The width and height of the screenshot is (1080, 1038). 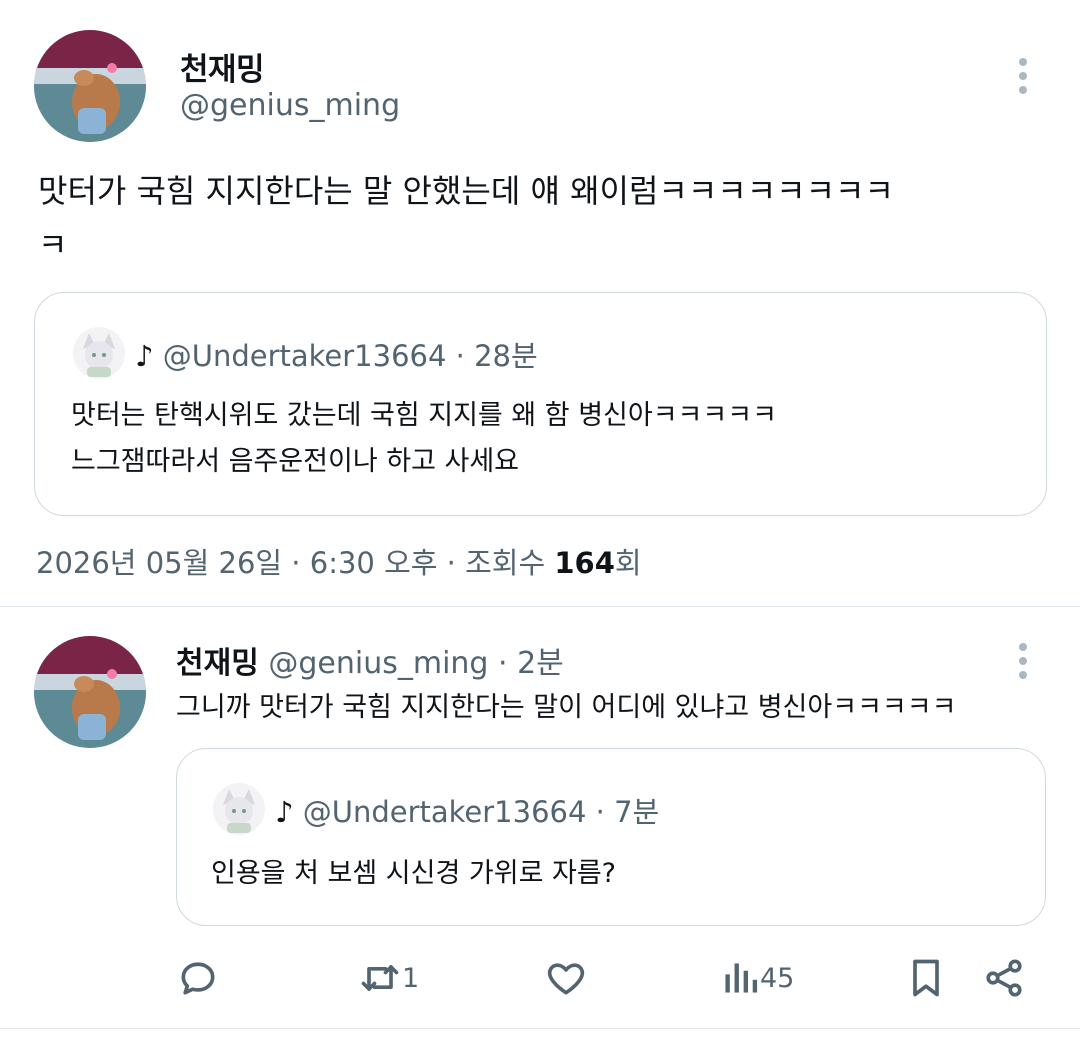 I want to click on author-display-name: 천재밍, so click(x=222, y=66).